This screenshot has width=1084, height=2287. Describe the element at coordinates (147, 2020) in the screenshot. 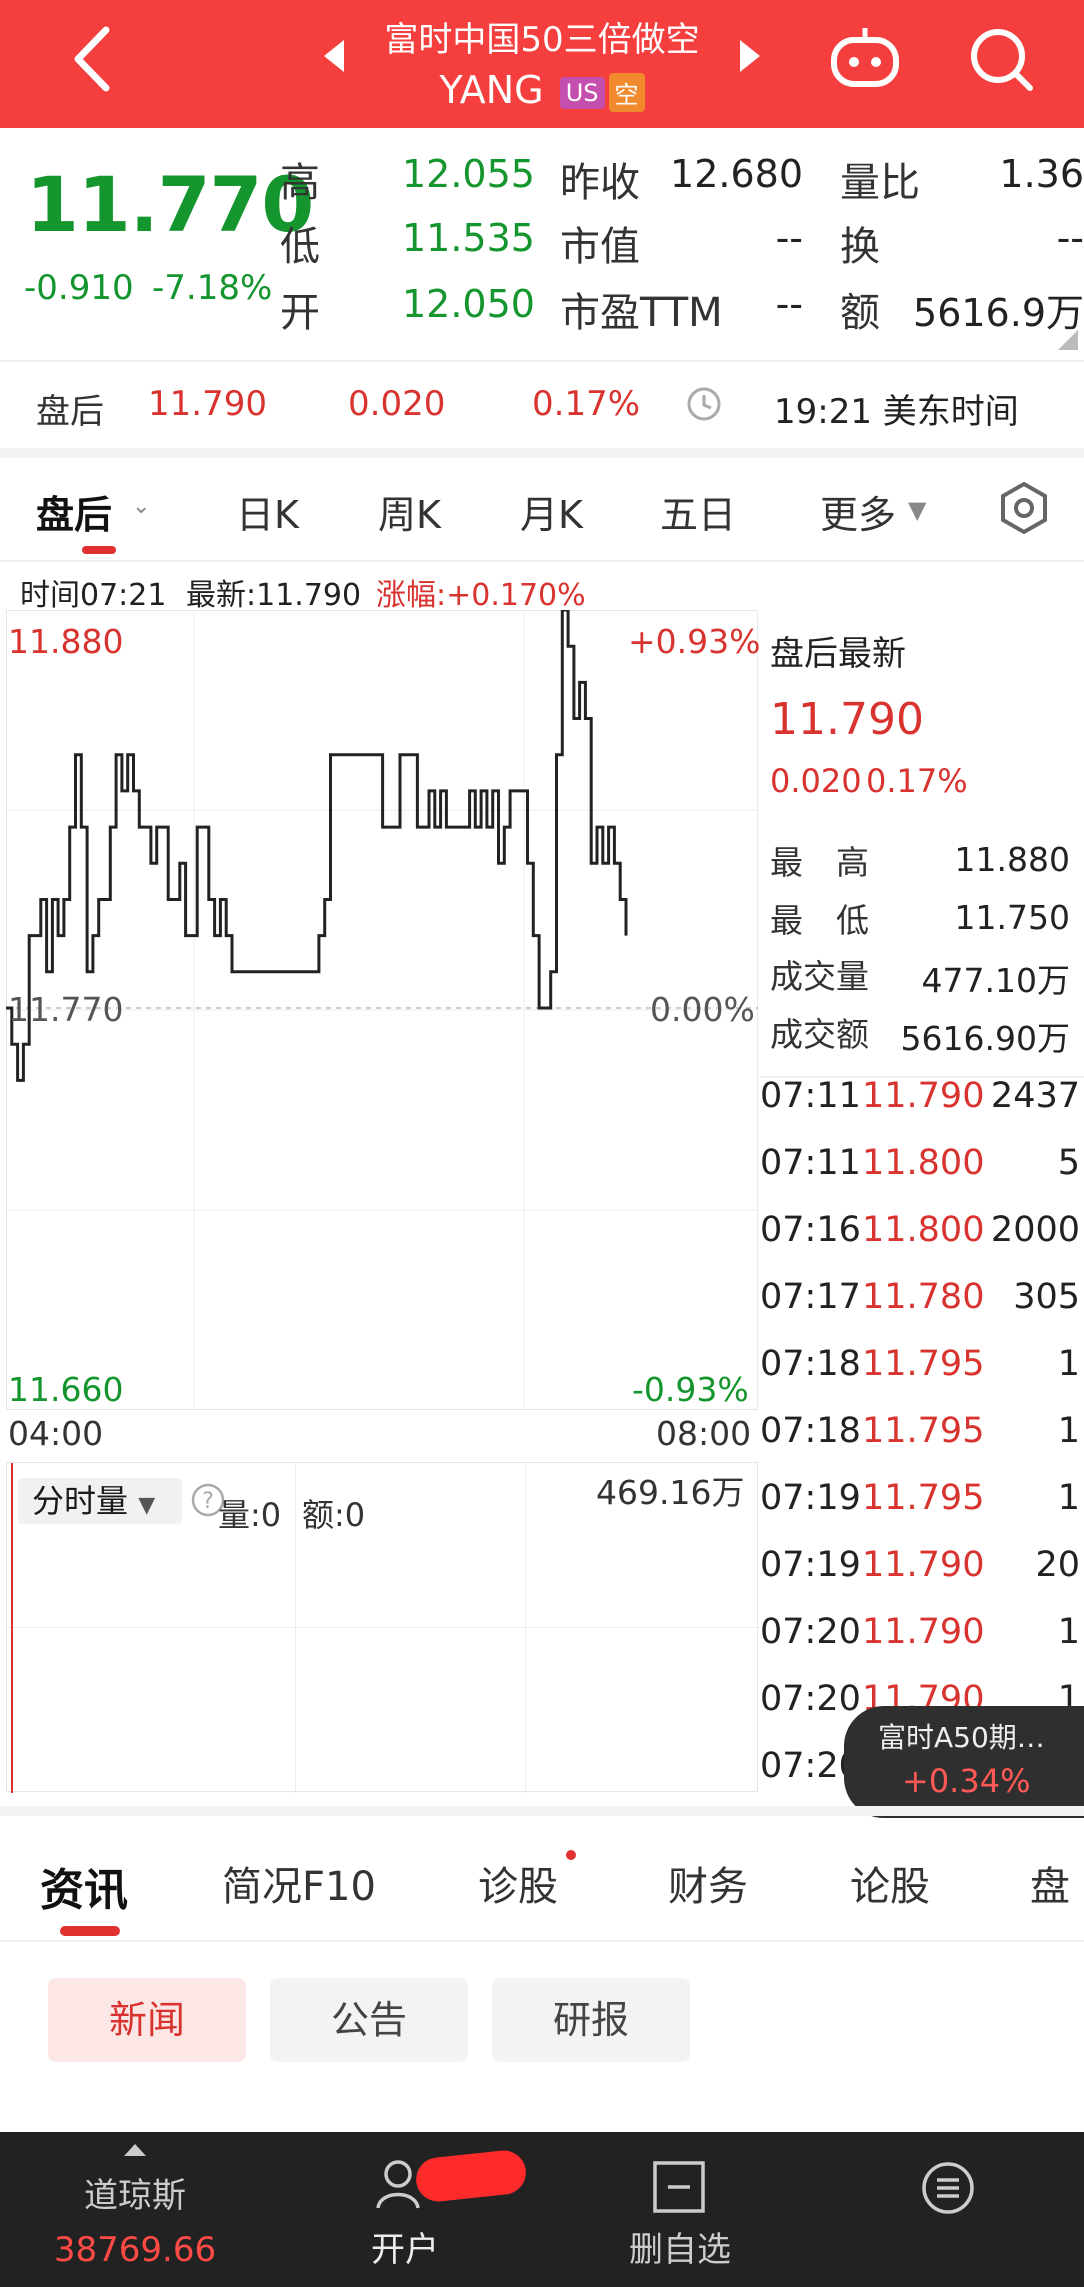

I see `pill-news: 新闻` at that location.